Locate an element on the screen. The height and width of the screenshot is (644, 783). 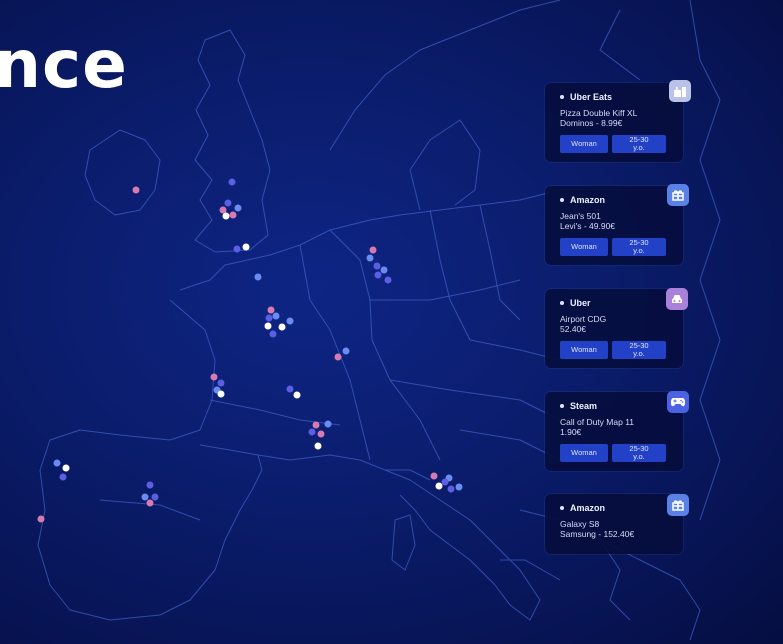
card-item: Airport CDG 52.40€ is located at coordinates (583, 324).